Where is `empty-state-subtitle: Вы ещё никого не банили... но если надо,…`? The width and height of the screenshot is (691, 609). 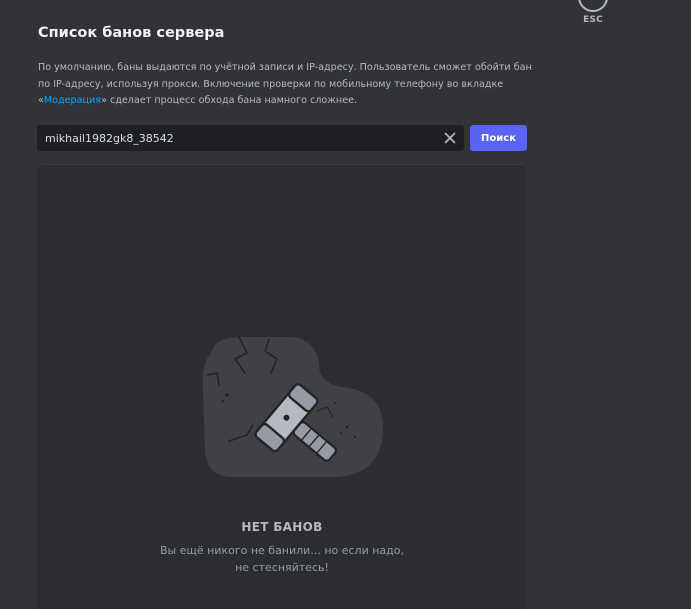
empty-state-subtitle: Вы ещё никого не банили... но если надо,… is located at coordinates (282, 559).